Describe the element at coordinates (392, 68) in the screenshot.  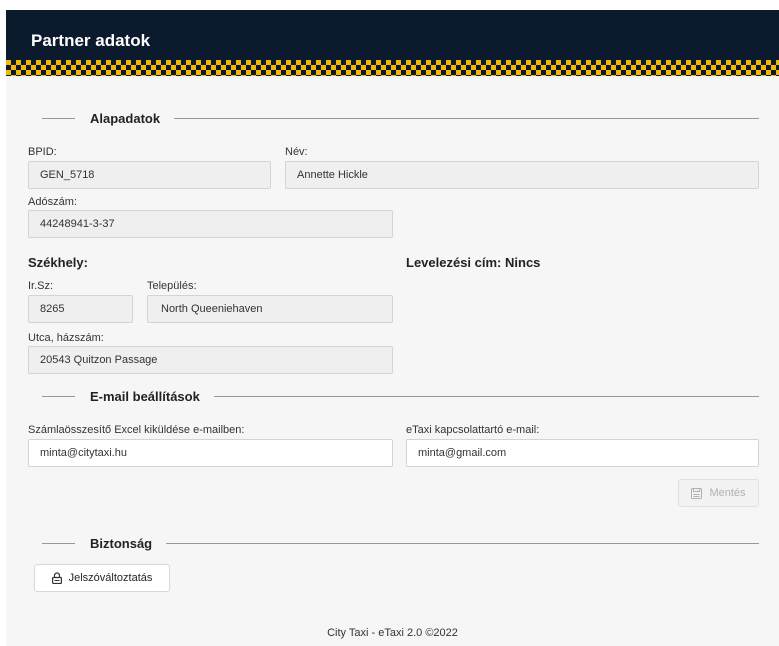
I see `checkered-taxi-strip` at that location.